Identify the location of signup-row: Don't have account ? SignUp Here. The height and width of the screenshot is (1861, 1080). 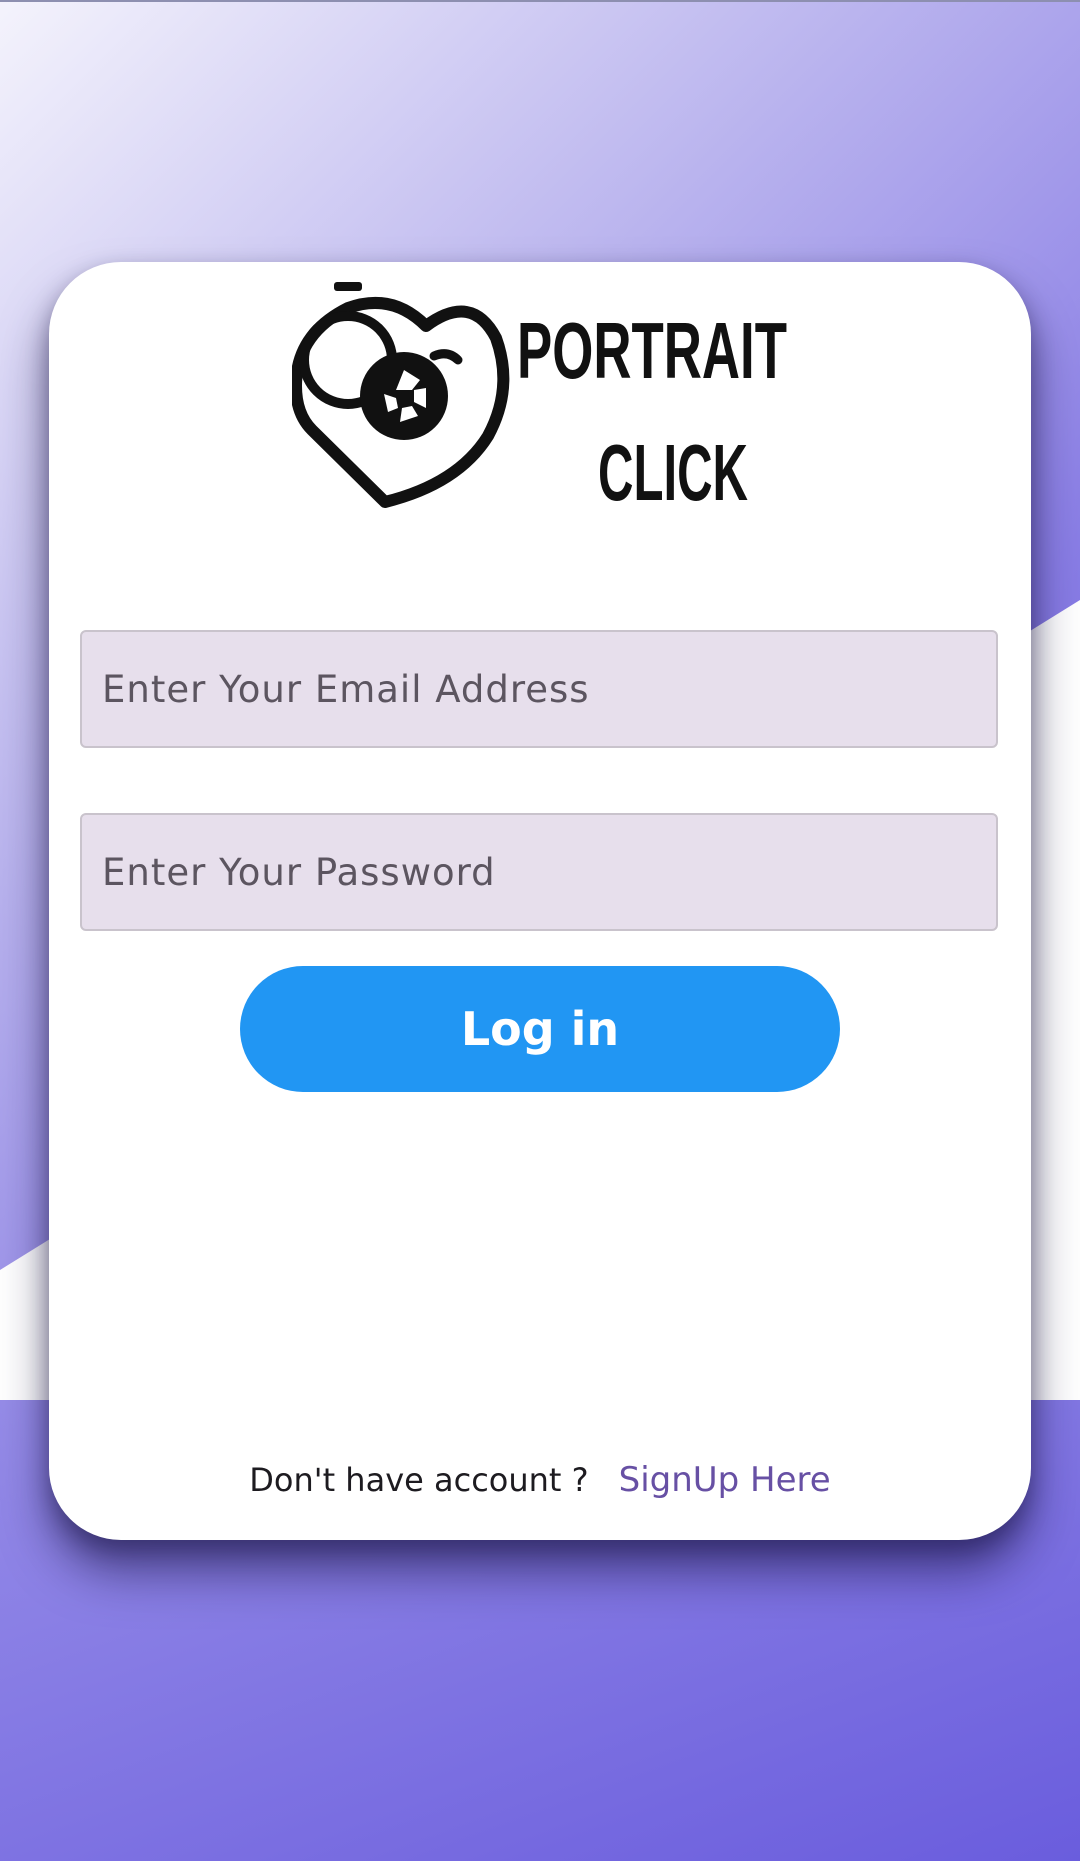
(540, 1480).